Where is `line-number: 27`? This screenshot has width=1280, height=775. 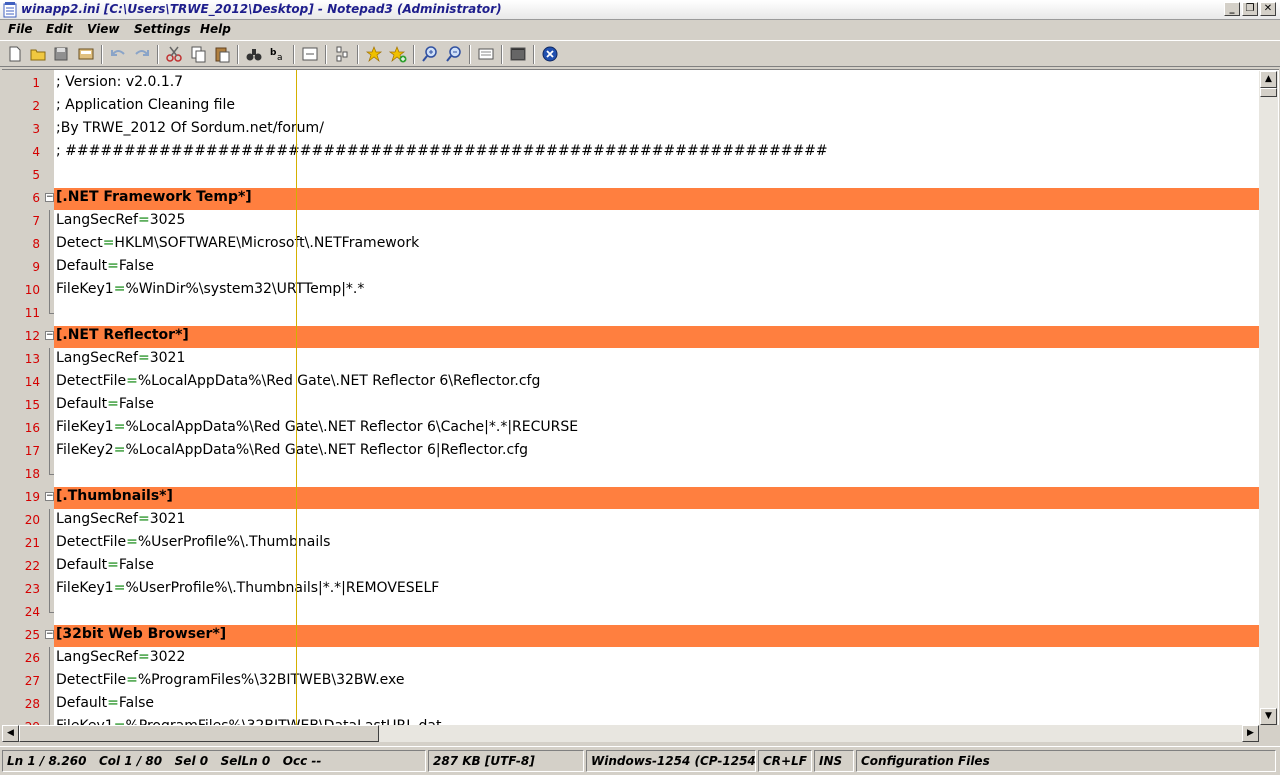 line-number: 27 is located at coordinates (32, 681).